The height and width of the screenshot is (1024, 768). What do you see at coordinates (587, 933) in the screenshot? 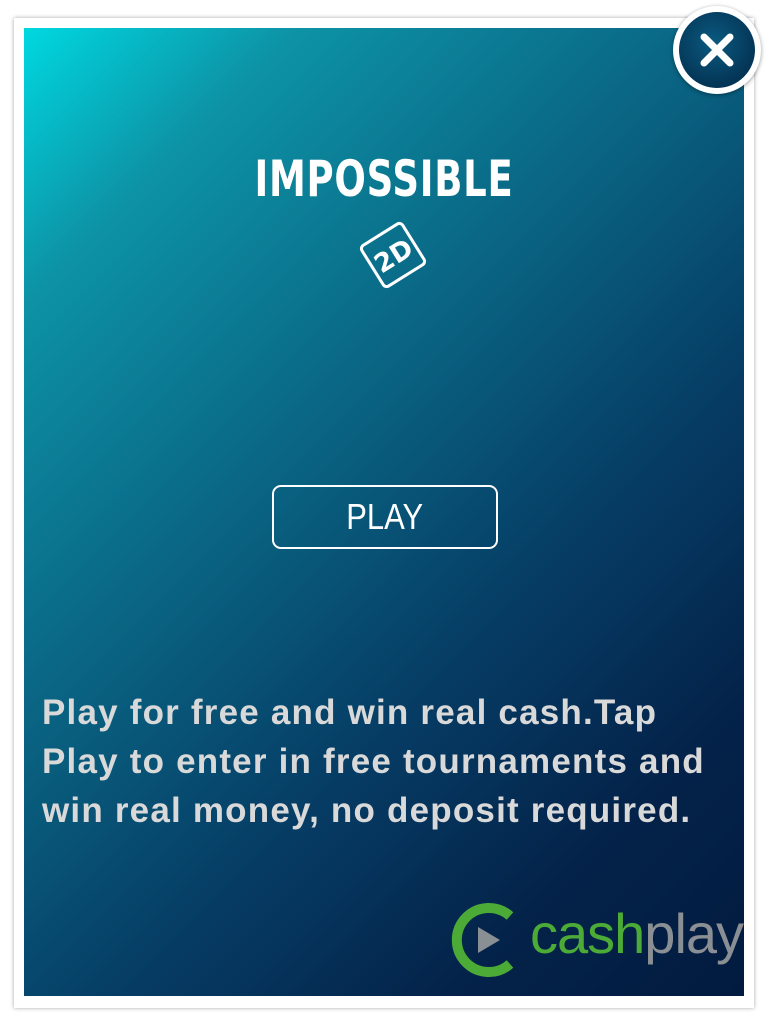
I see `brand-cash: cash` at bounding box center [587, 933].